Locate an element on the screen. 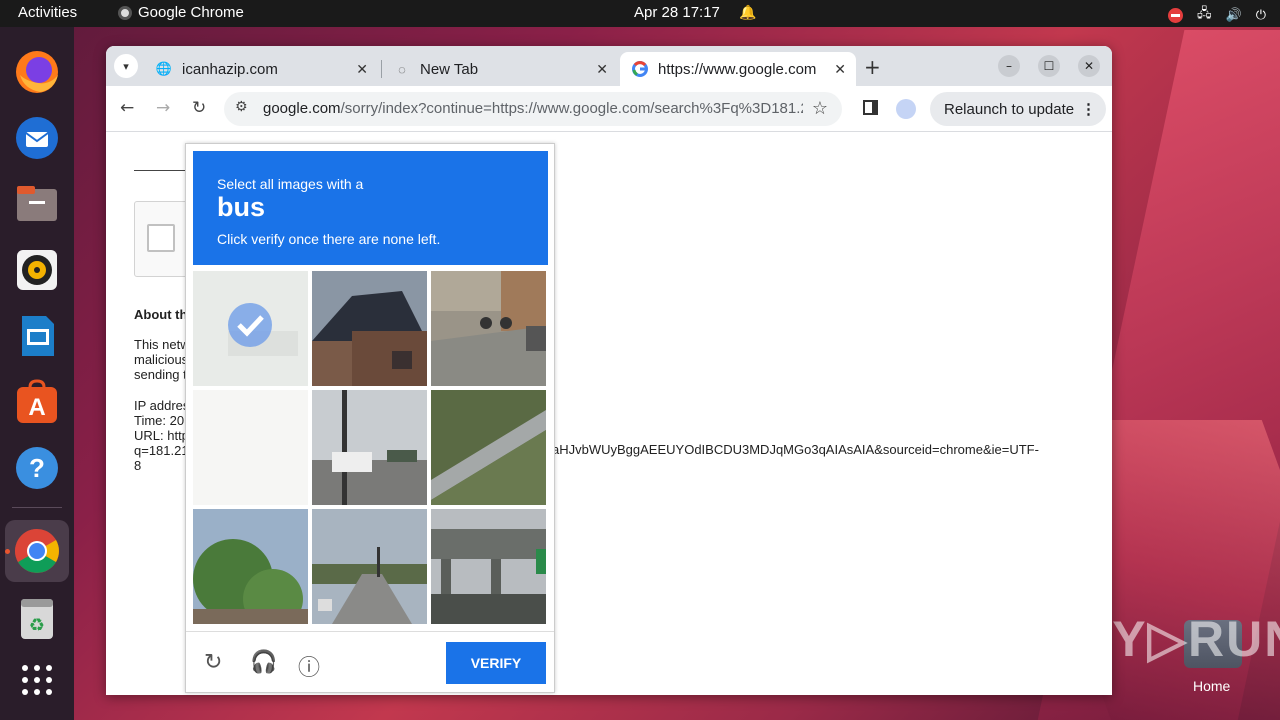 The image size is (1280, 720). relaunch-button: Relaunch to update ⋮ is located at coordinates (1018, 109).